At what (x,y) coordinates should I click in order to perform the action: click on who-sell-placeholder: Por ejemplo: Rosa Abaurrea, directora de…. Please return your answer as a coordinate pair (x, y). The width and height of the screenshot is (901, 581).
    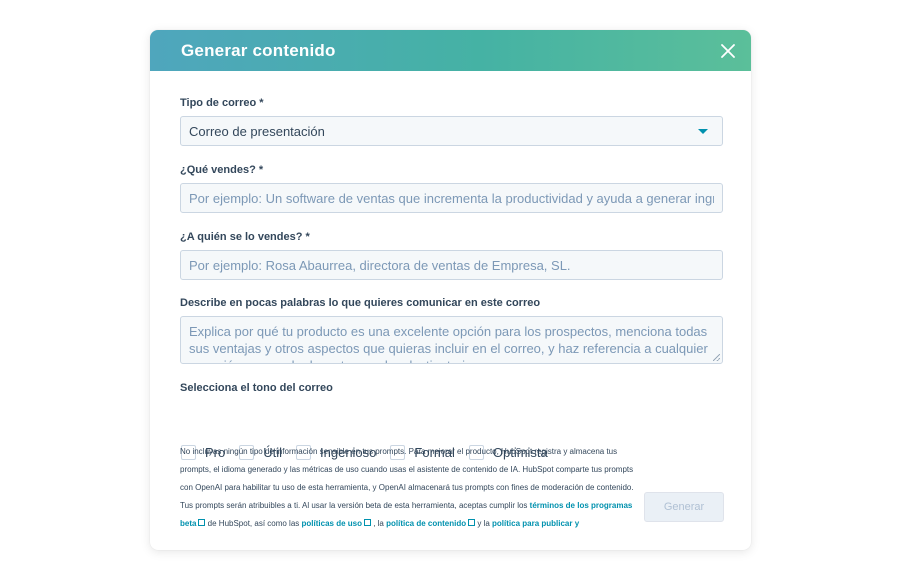
    Looking at the image, I should click on (380, 265).